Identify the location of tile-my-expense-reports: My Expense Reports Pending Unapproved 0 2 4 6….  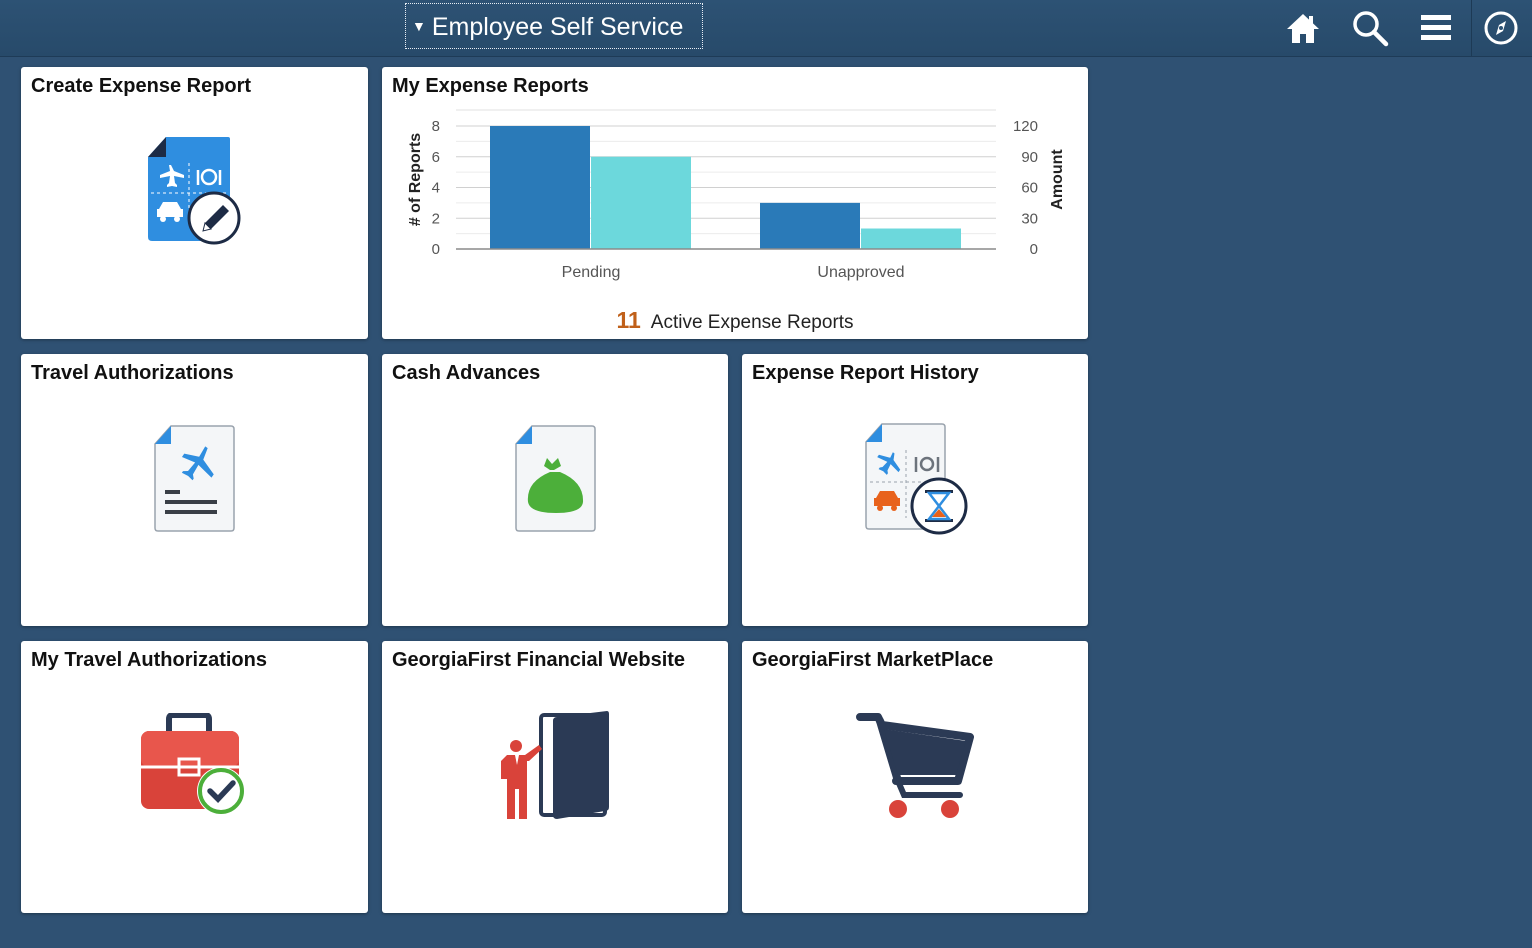
(735, 203).